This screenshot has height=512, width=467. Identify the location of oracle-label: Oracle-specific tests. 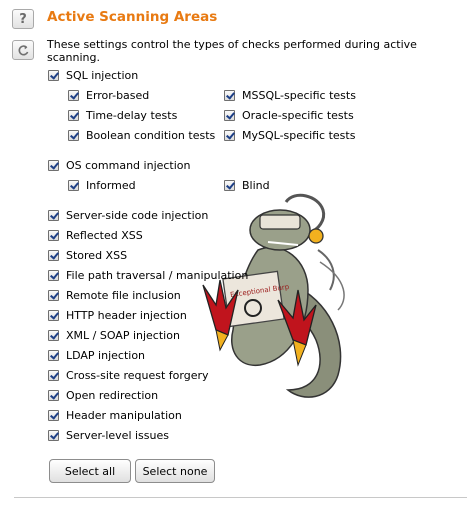
(298, 115).